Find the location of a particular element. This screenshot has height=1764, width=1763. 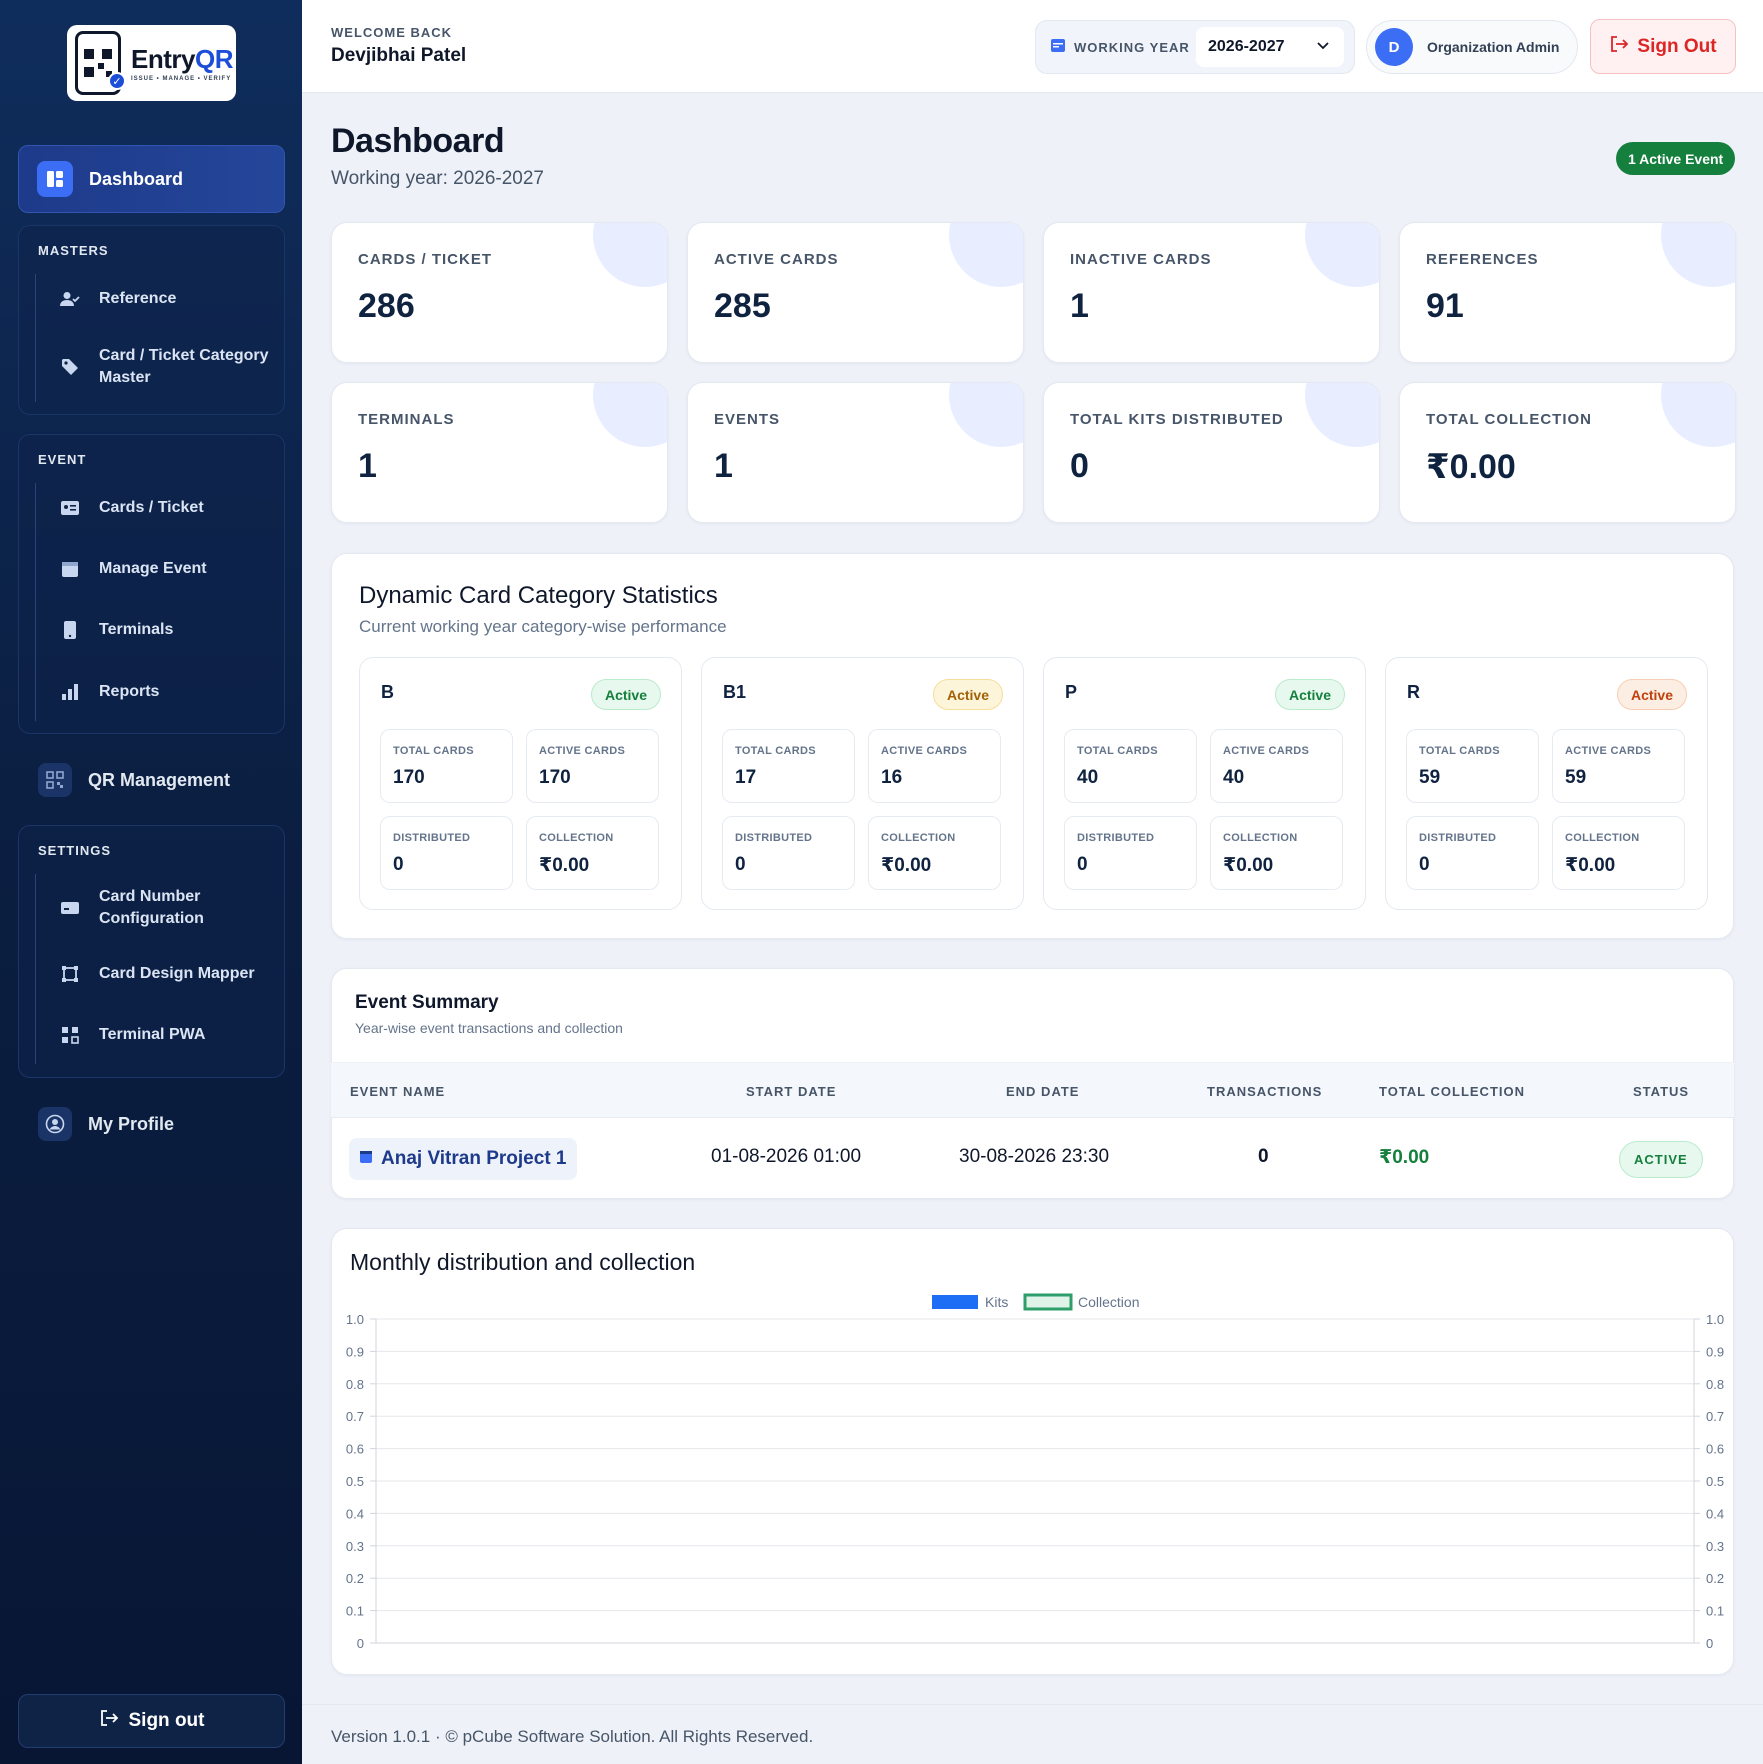

sidebar-item-card-number-configuration: Card Number Configuration is located at coordinates (169, 908).